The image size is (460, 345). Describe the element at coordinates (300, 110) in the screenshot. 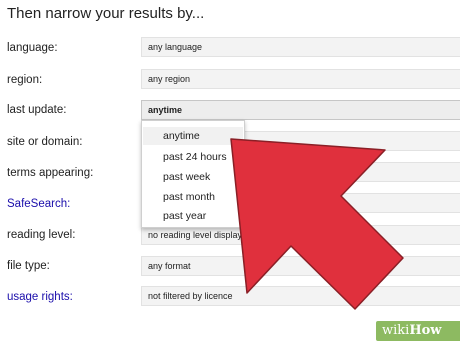

I see `last-update-select: anytime` at that location.